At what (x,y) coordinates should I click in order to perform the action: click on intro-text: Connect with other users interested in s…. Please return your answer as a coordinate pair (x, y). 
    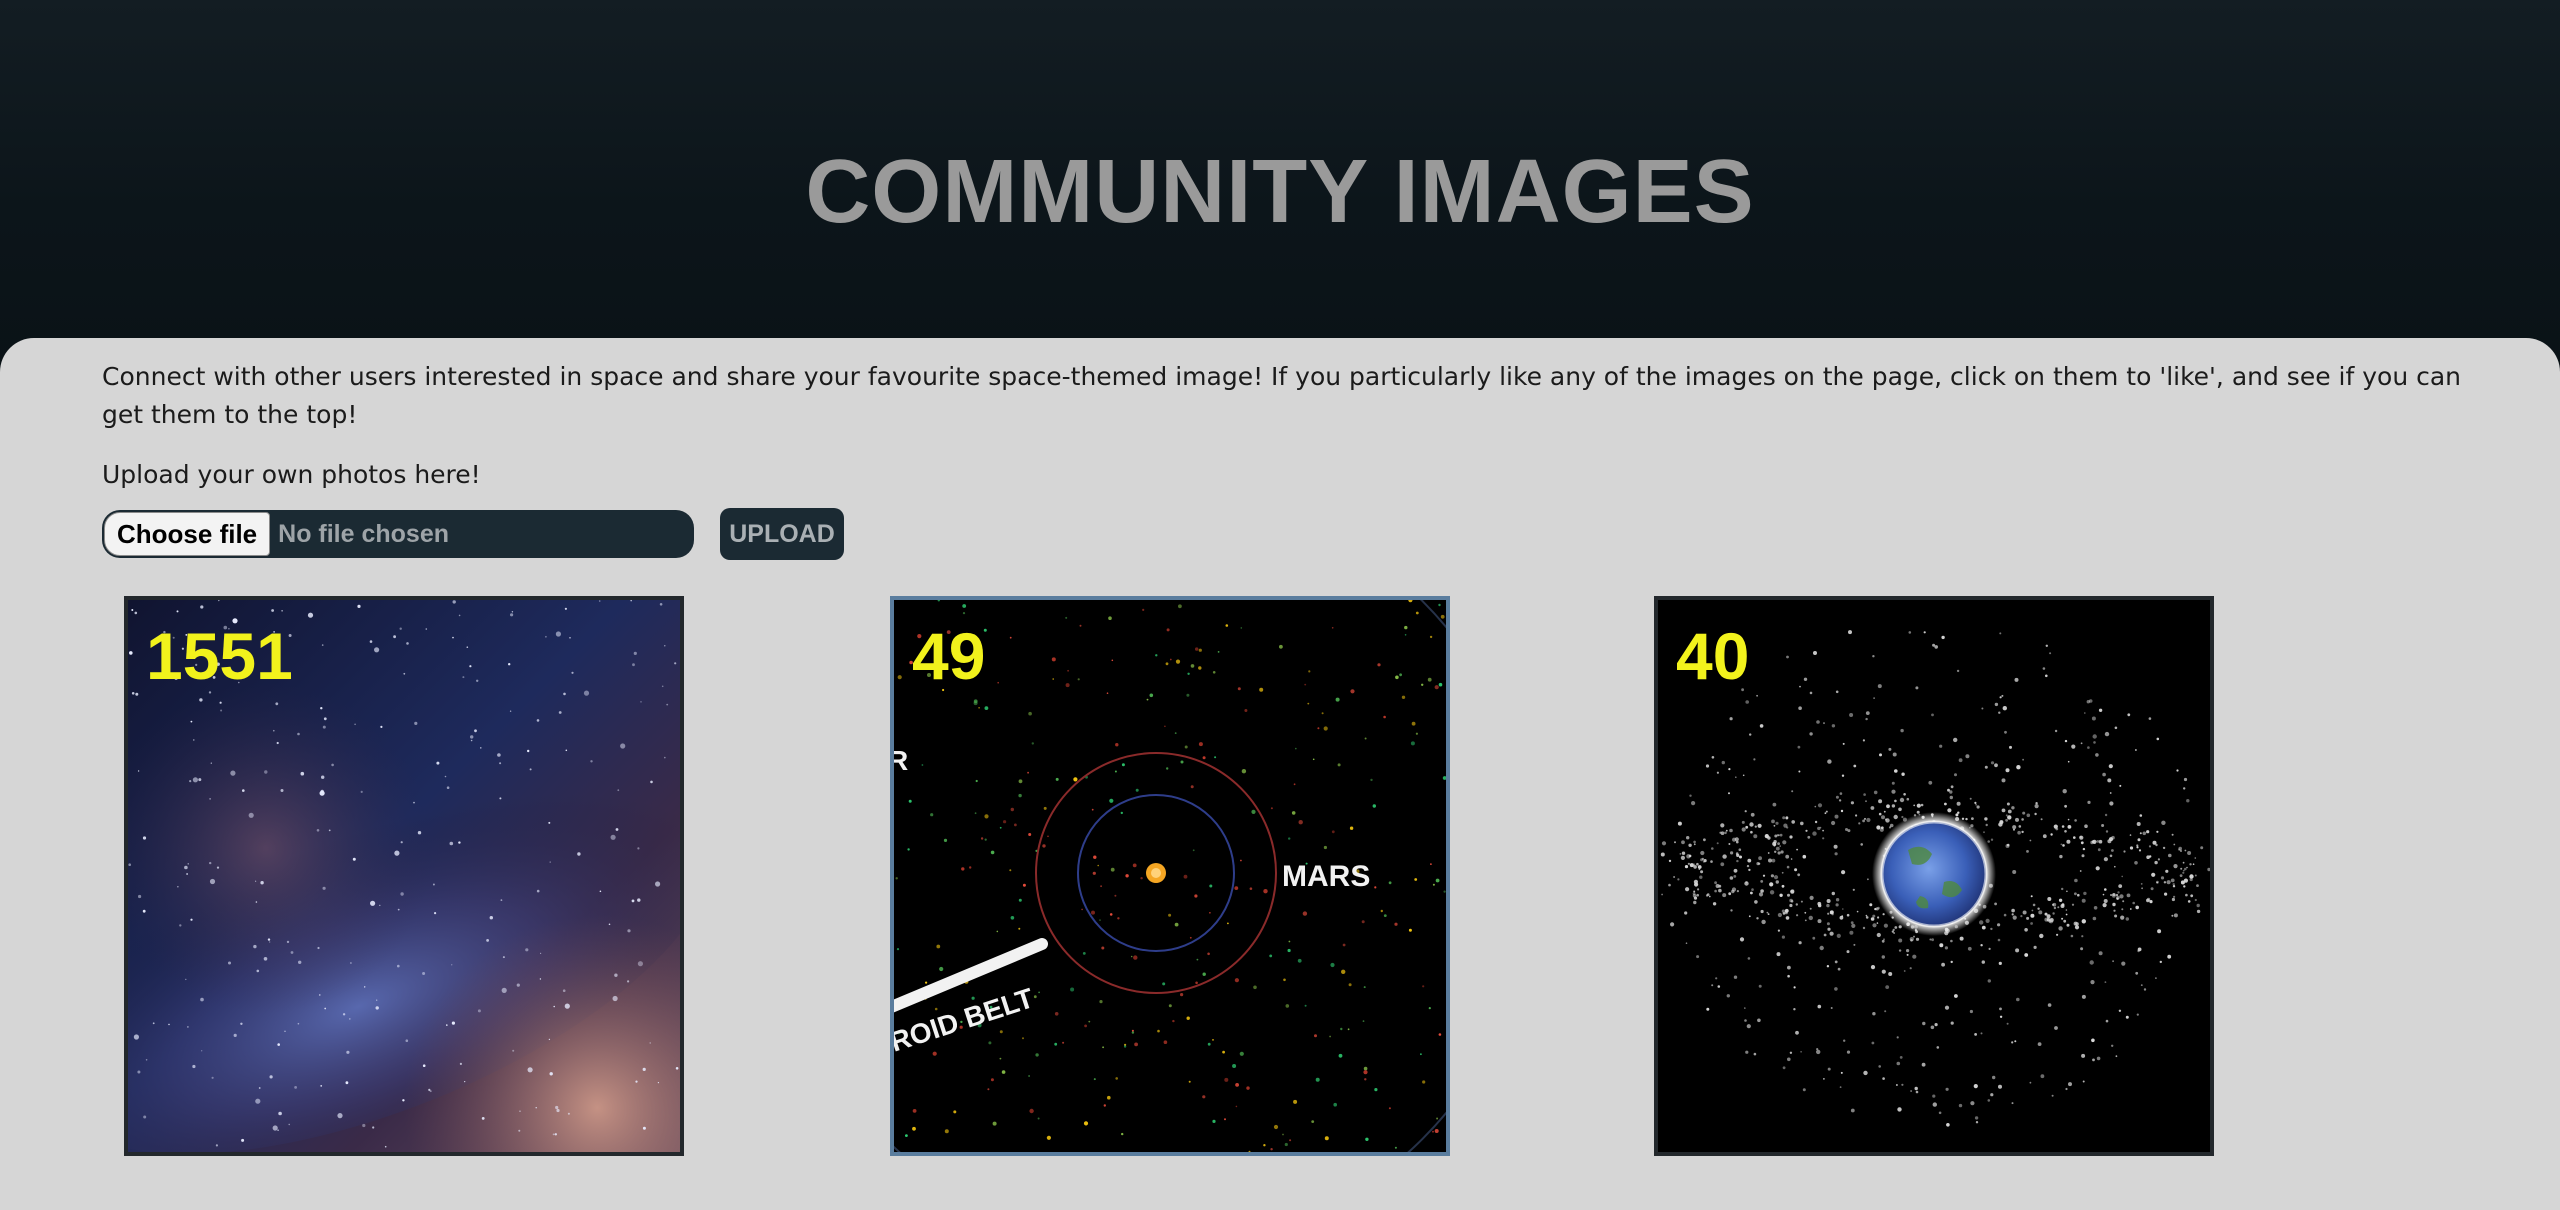
    Looking at the image, I should click on (1282, 395).